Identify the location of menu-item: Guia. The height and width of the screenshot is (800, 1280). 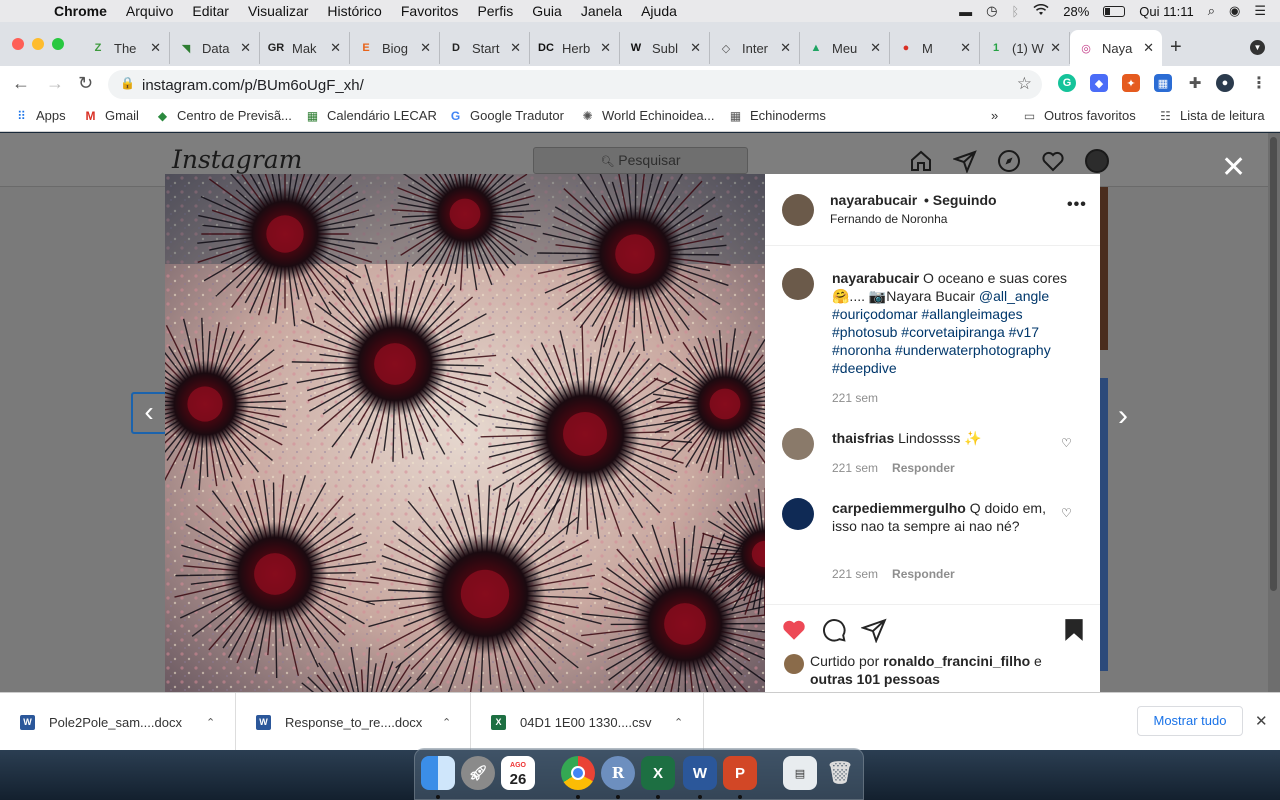
(547, 11).